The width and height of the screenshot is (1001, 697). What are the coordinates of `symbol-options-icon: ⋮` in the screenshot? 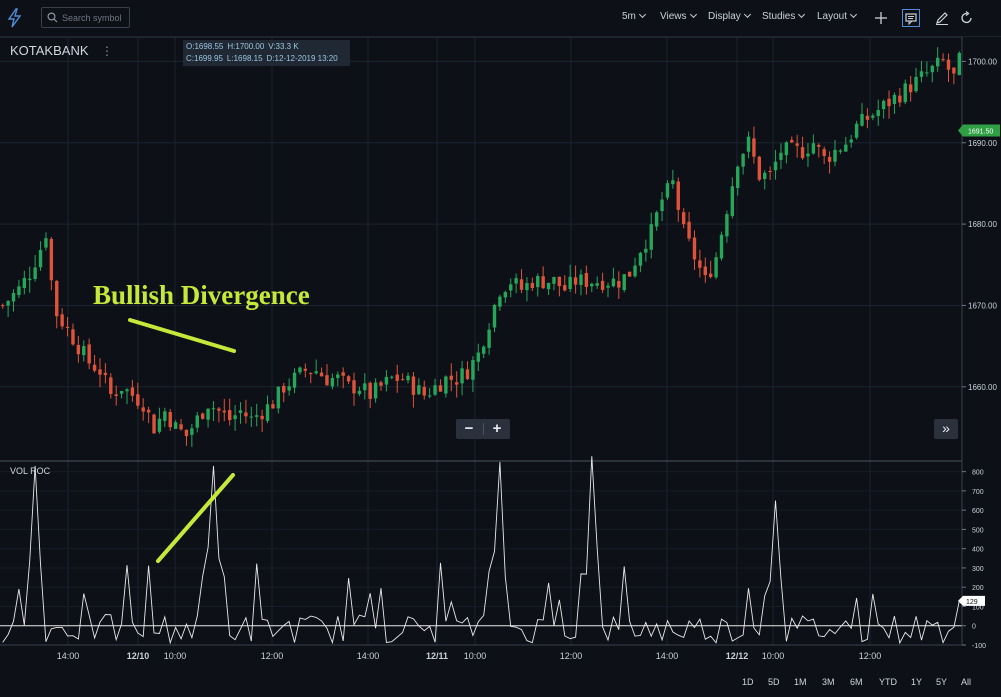 It's located at (107, 51).